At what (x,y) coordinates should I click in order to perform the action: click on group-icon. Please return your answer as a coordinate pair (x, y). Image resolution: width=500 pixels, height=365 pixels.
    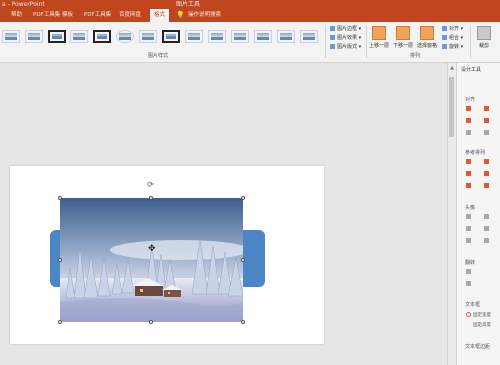
    Looking at the image, I should click on (444, 37).